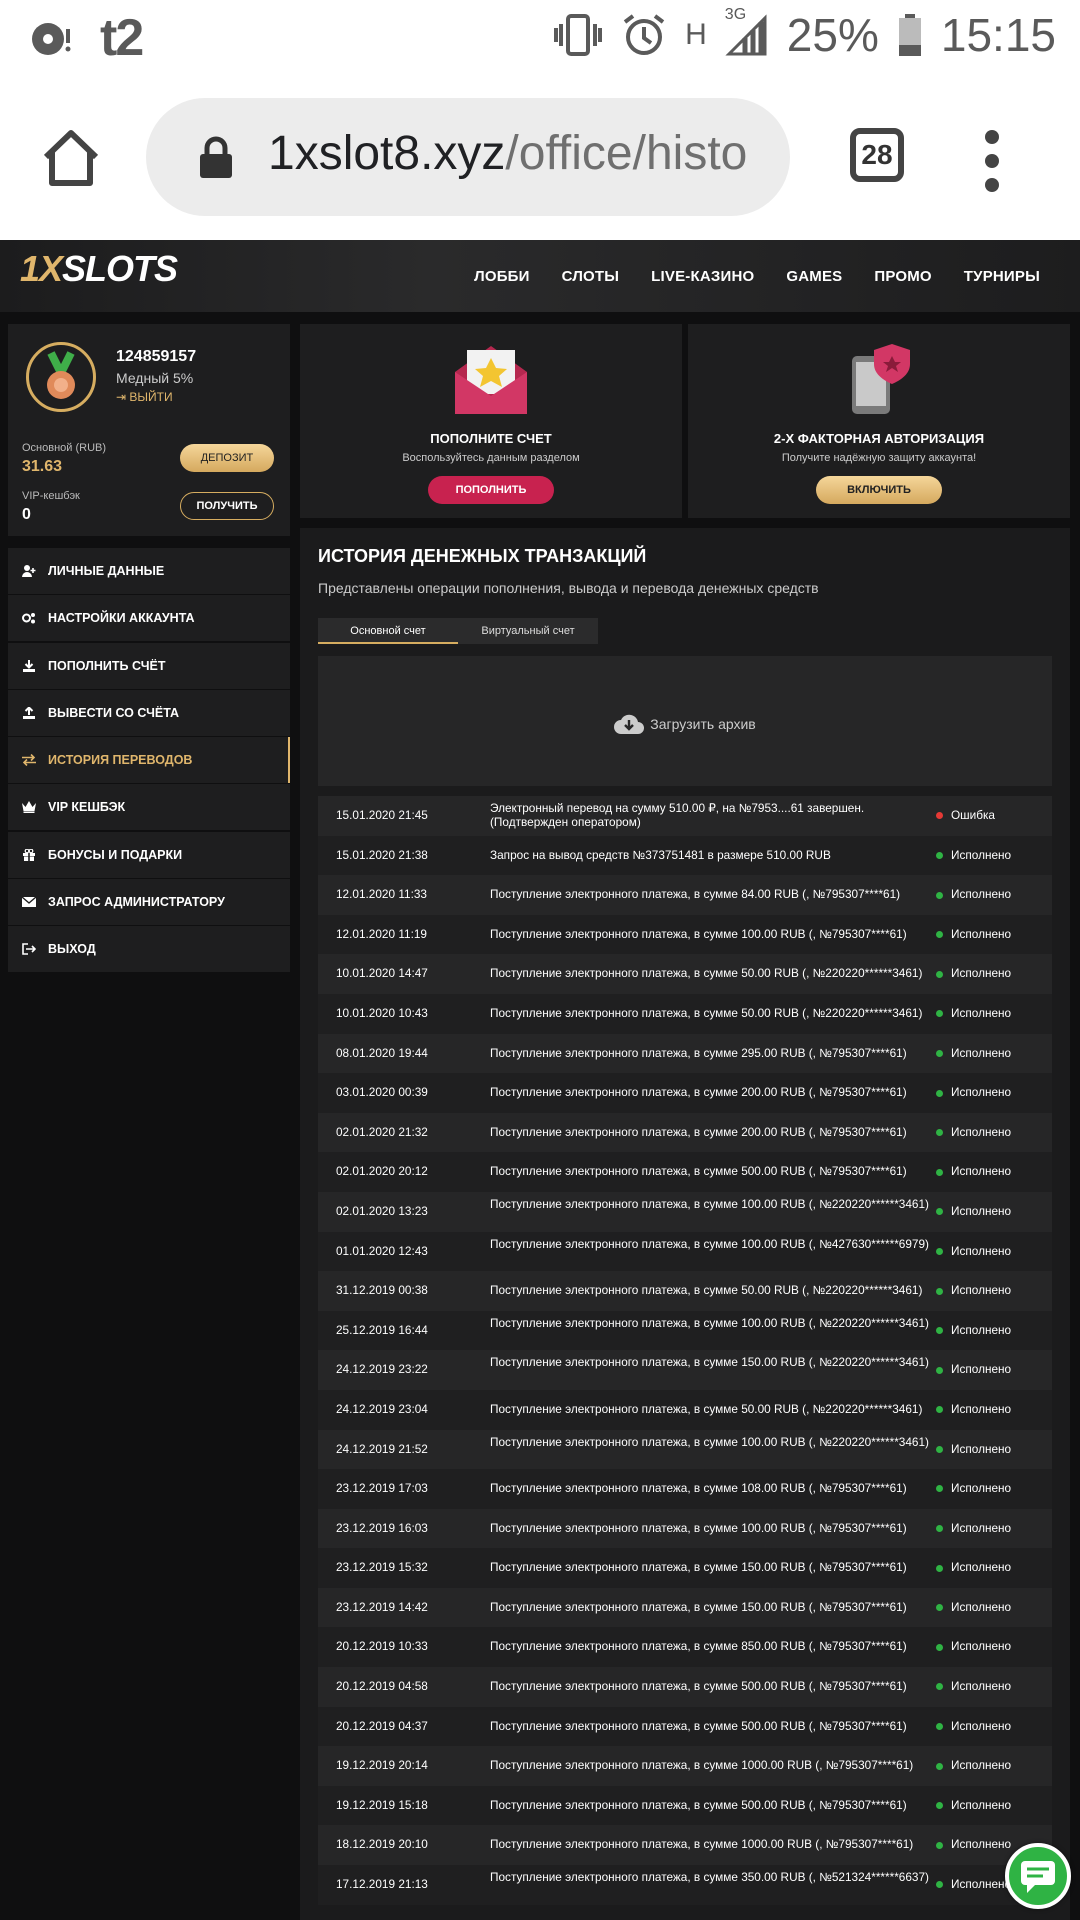 This screenshot has height=1920, width=1080. I want to click on battery-icon, so click(910, 35).